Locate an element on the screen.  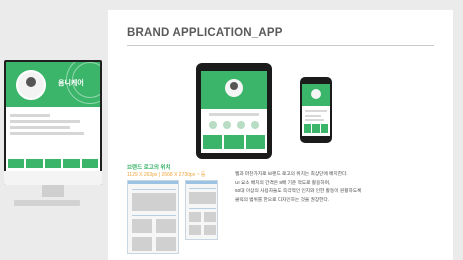
logo-position-title: 브랜드 로고의 위치 is located at coordinates (149, 168).